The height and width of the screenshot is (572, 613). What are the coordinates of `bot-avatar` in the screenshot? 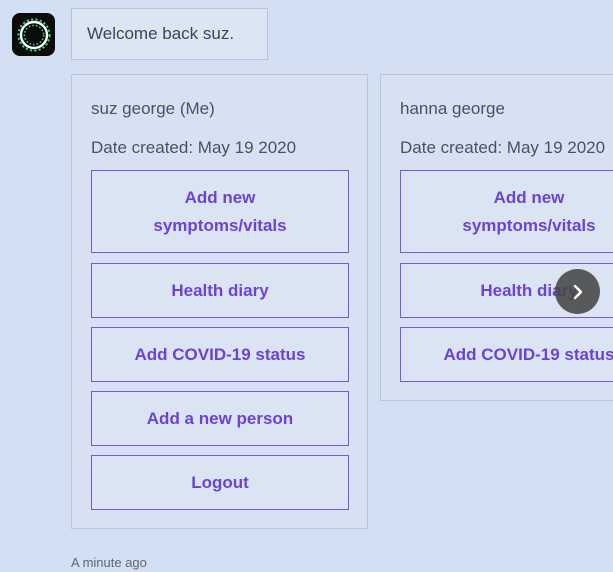 It's located at (33, 34).